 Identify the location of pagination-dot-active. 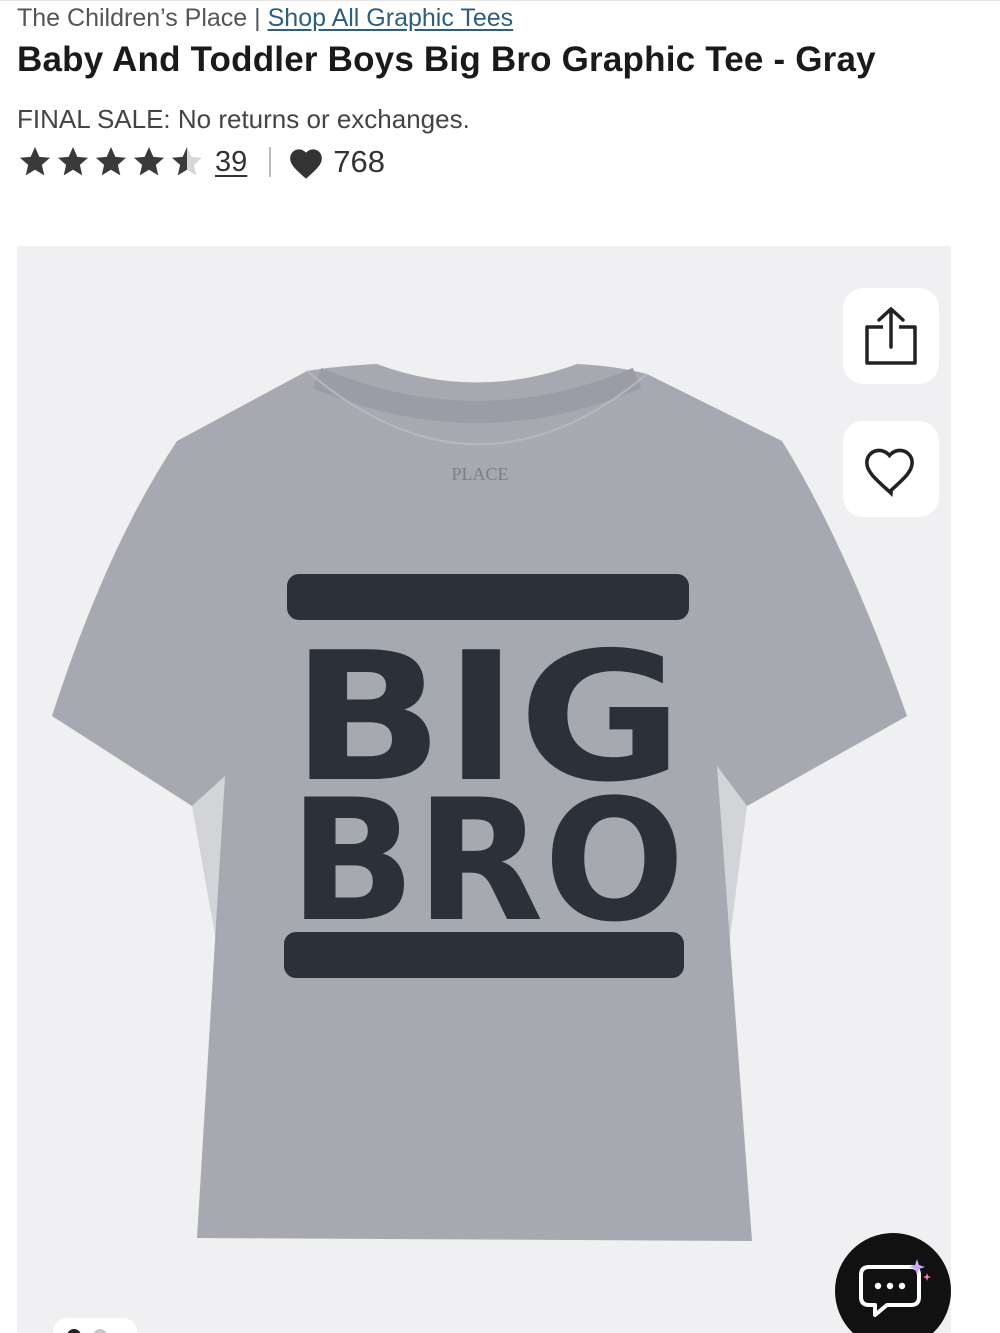
(74, 1331).